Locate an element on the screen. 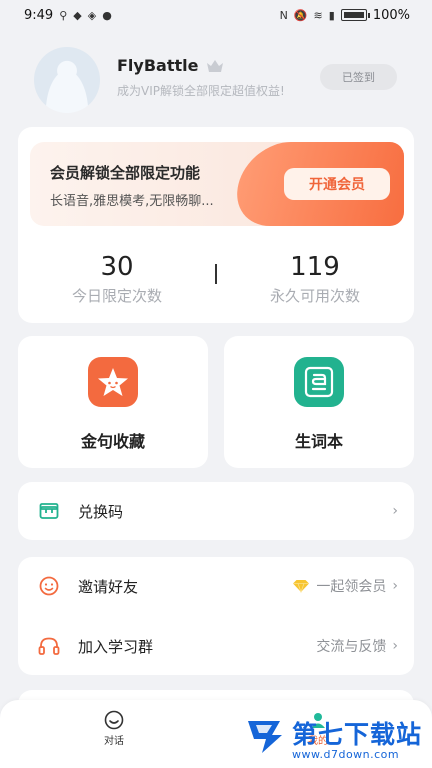 The height and width of the screenshot is (768, 432). invite-friends-right: 一起领会员 › is located at coordinates (345, 586).